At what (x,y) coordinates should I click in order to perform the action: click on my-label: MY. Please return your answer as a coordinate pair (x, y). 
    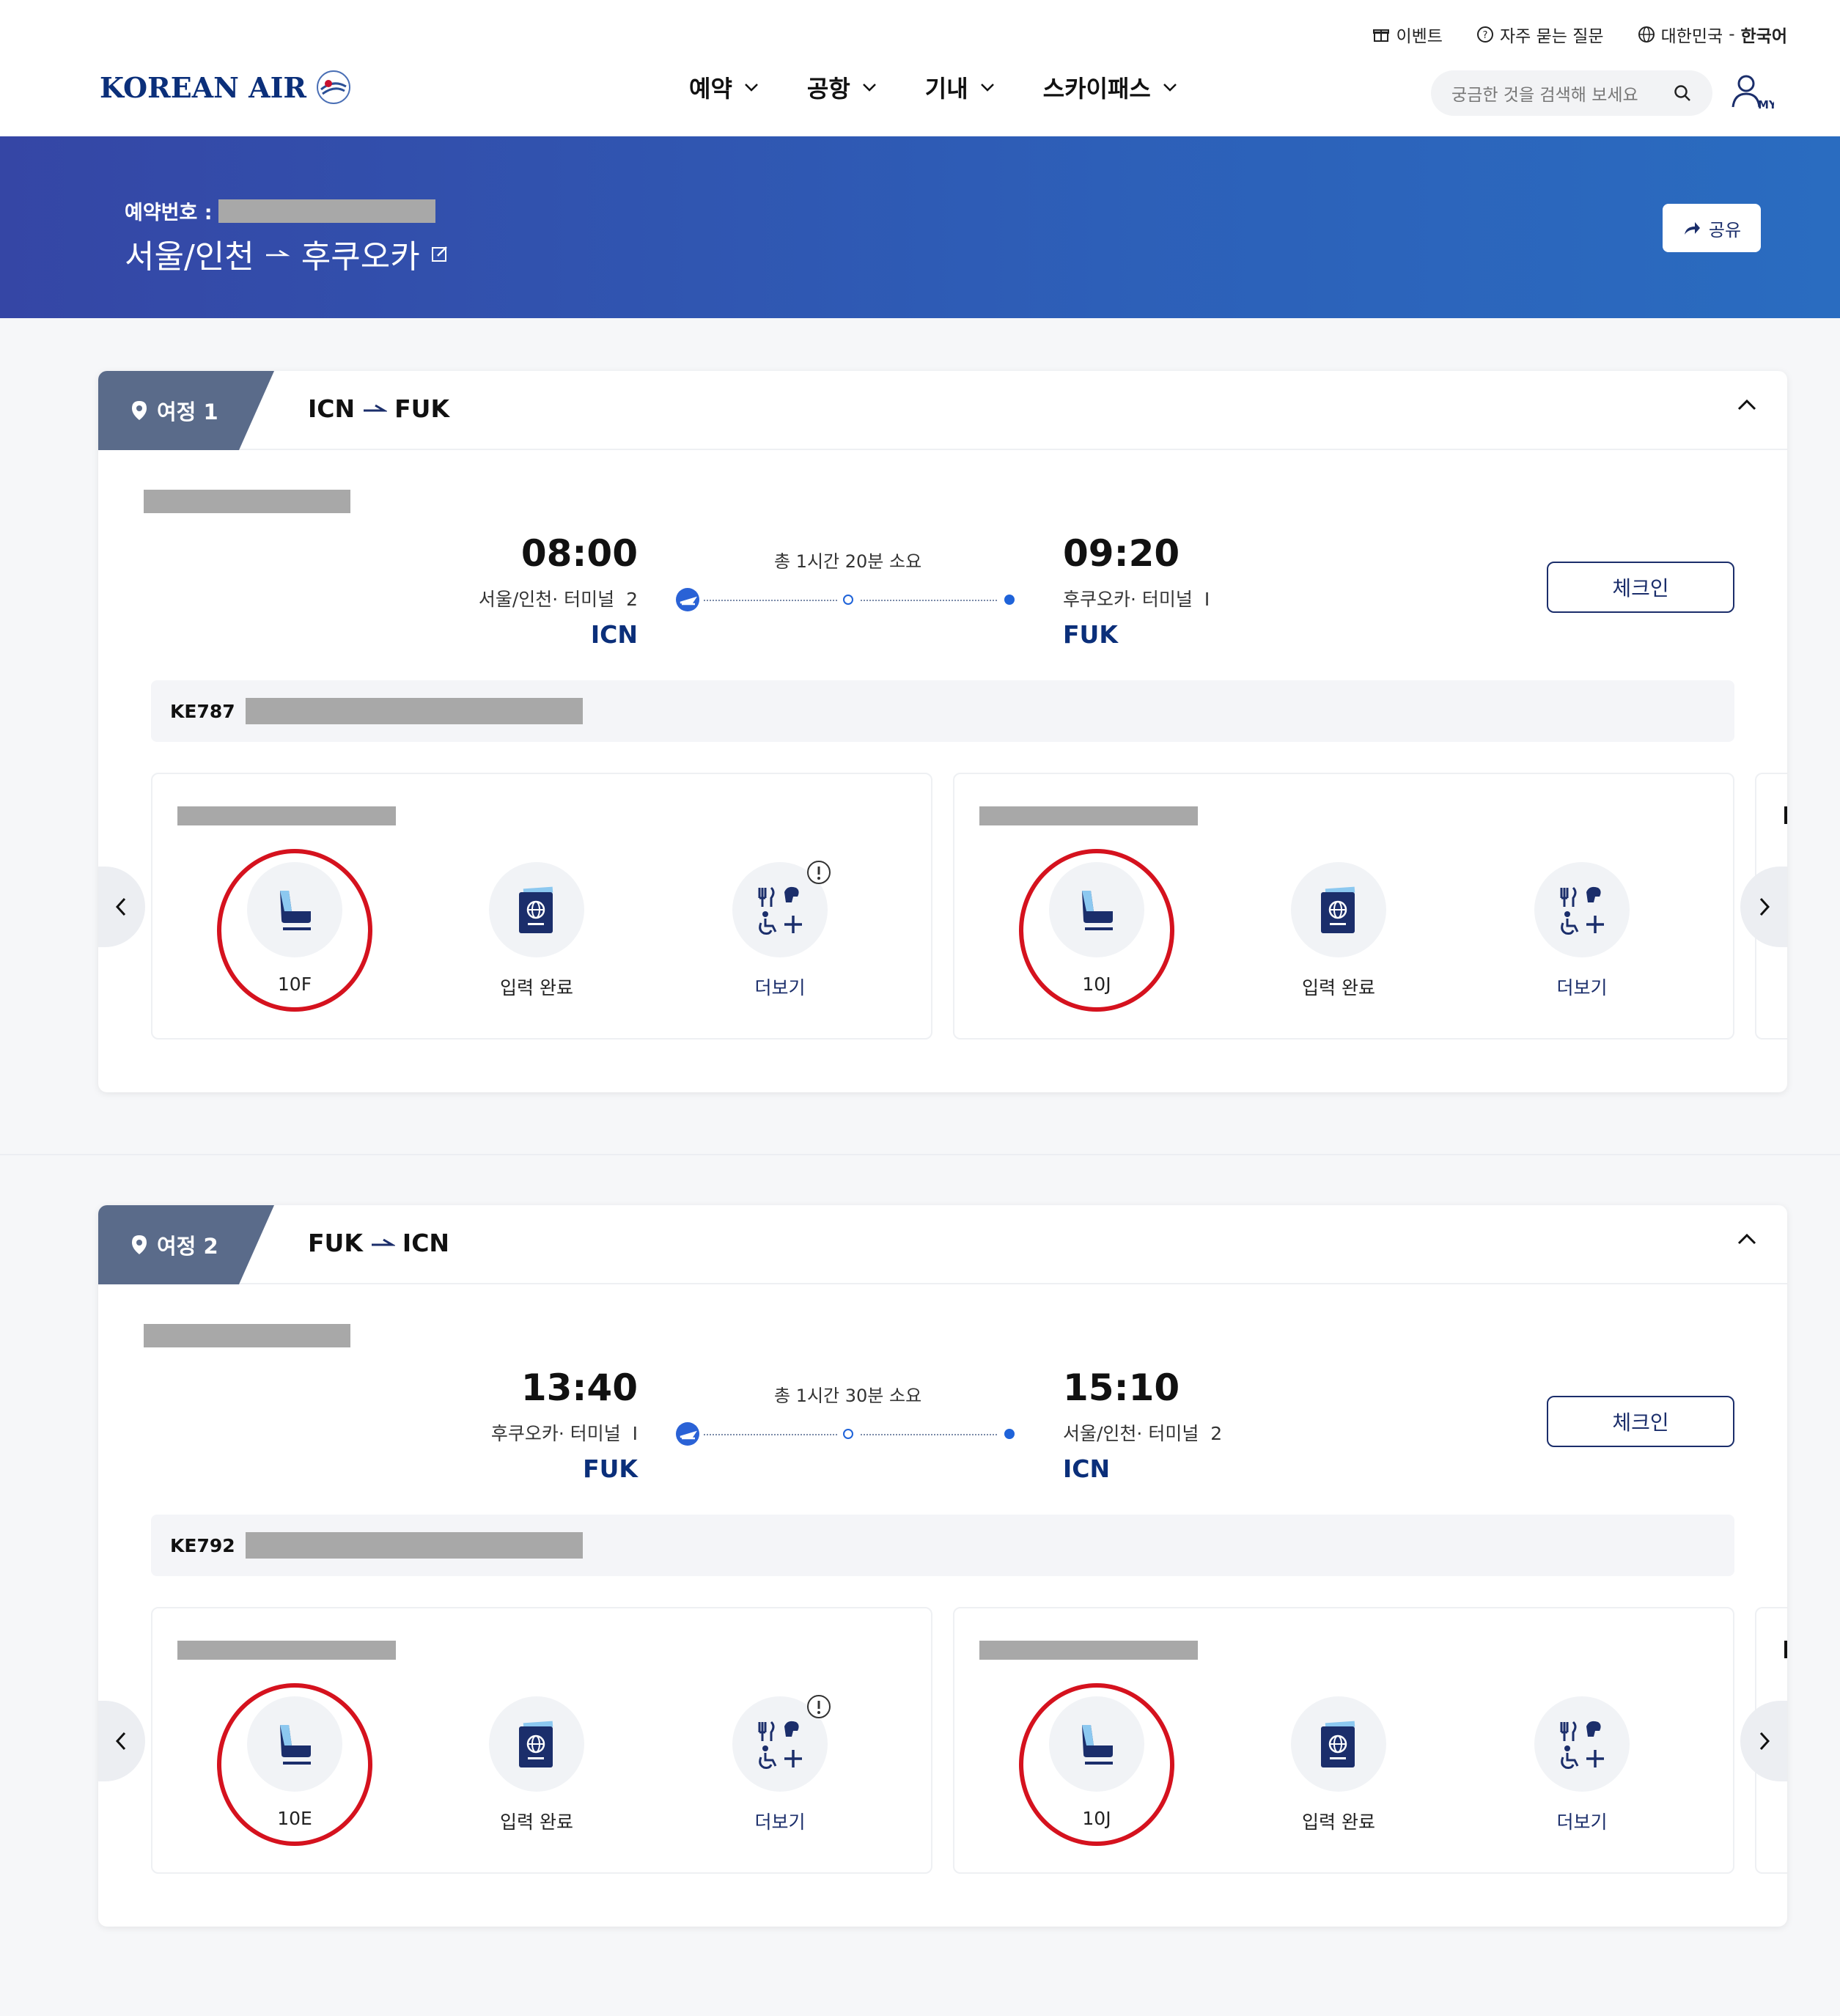
    Looking at the image, I should click on (1766, 104).